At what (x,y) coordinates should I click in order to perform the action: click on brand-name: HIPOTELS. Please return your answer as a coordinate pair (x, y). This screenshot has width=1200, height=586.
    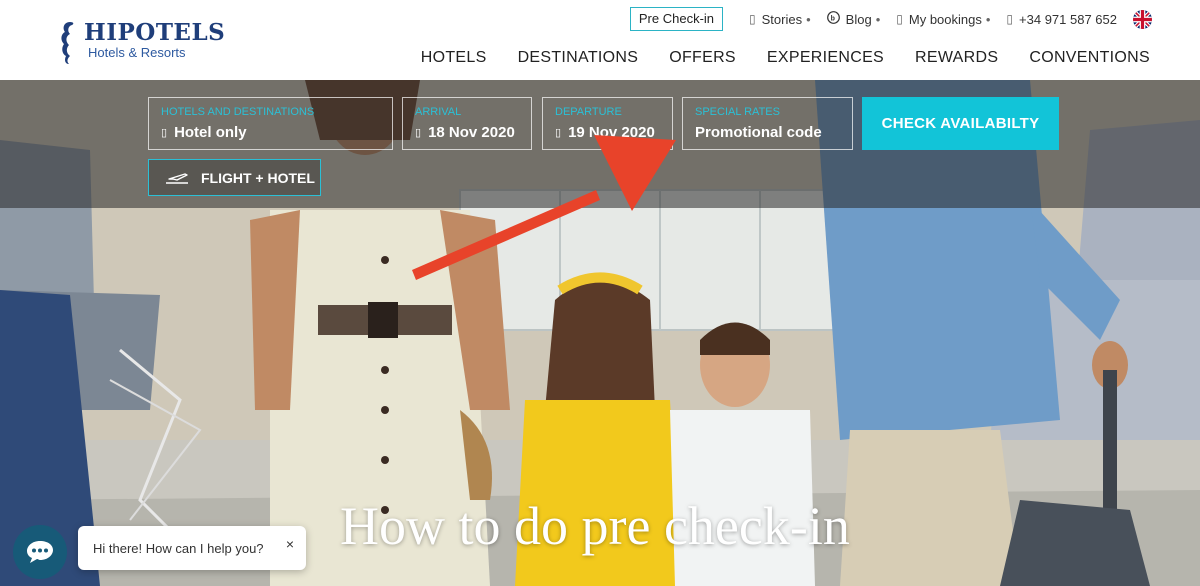
    Looking at the image, I should click on (155, 32).